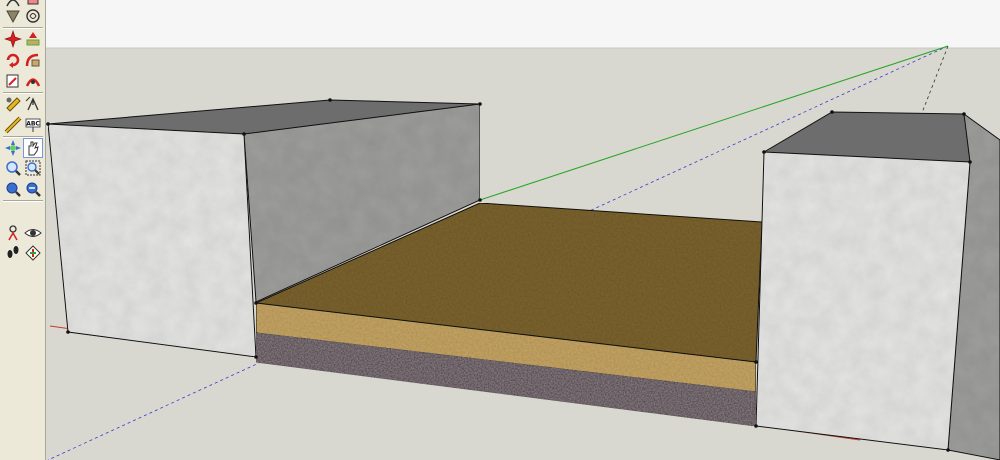  I want to click on dimension-tool-button, so click(33, 81).